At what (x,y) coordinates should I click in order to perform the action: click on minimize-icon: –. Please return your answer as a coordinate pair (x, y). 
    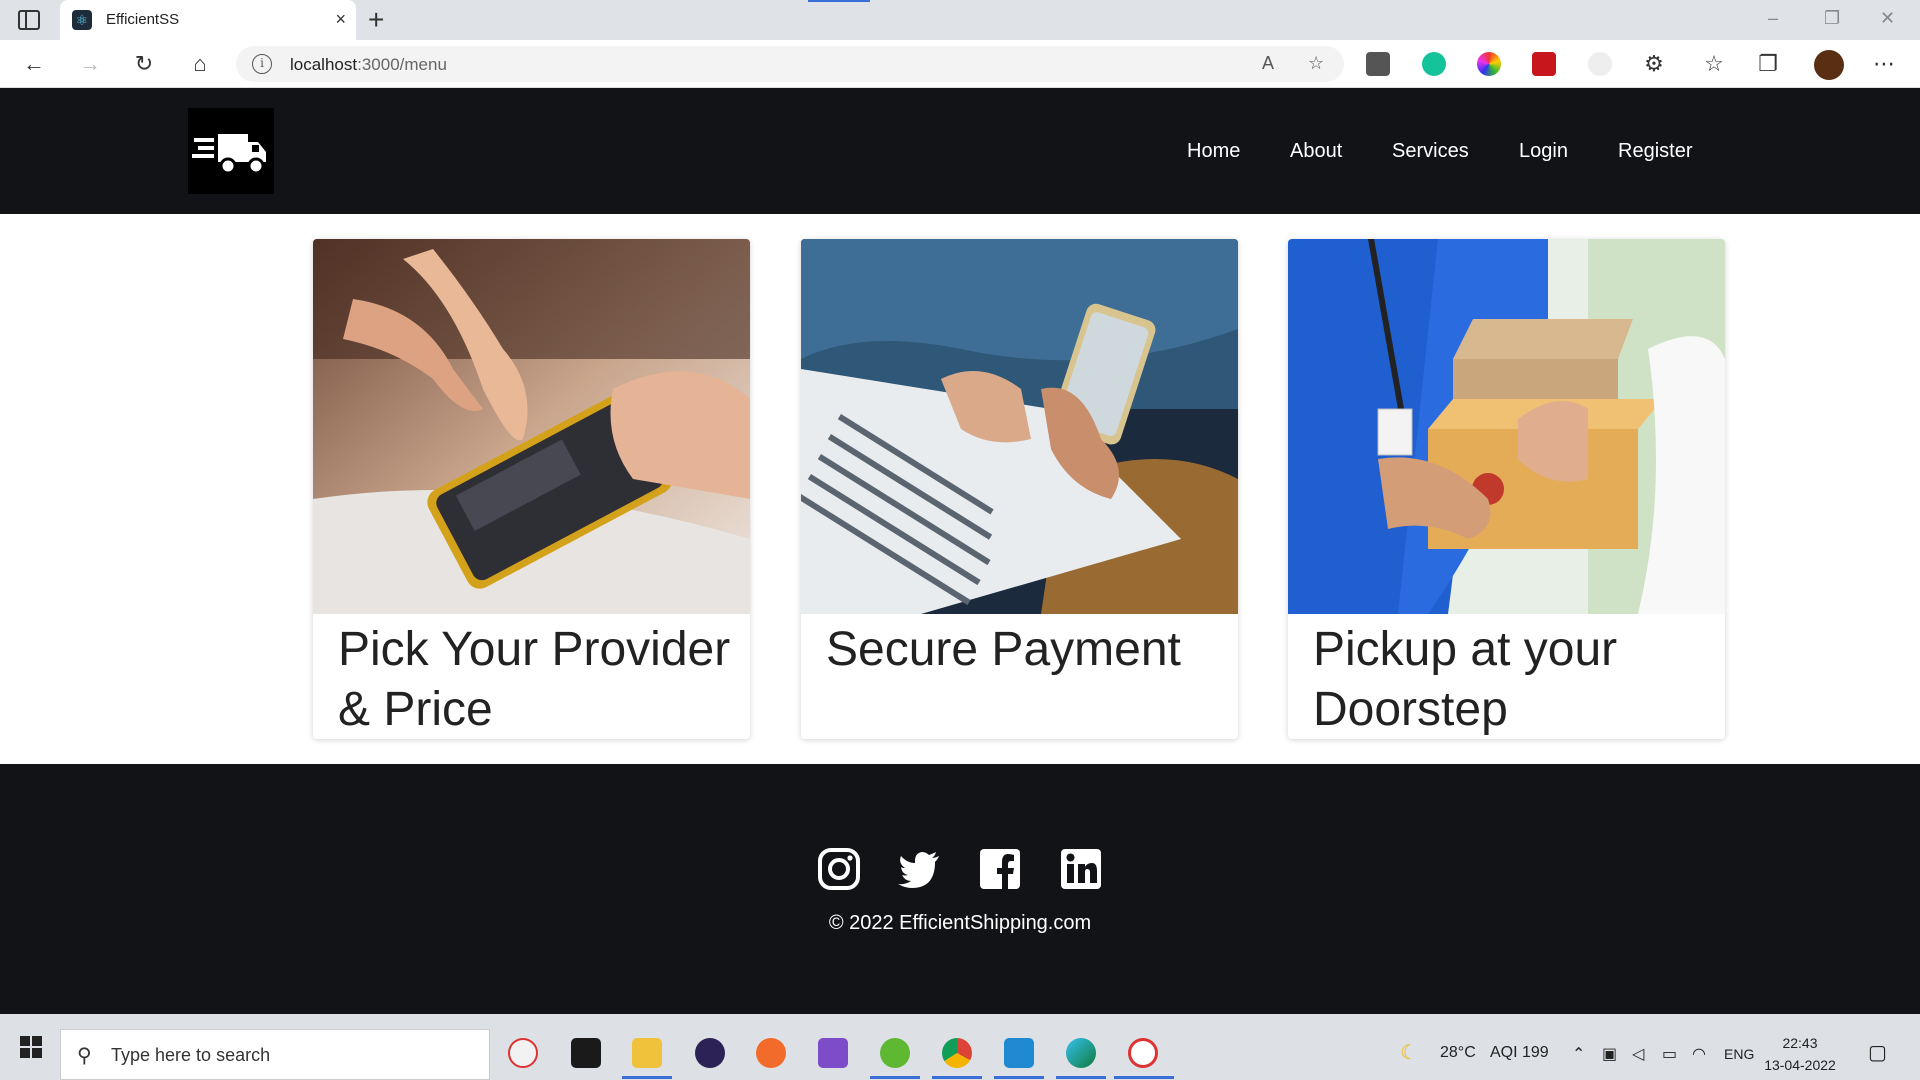
    Looking at the image, I should click on (1773, 18).